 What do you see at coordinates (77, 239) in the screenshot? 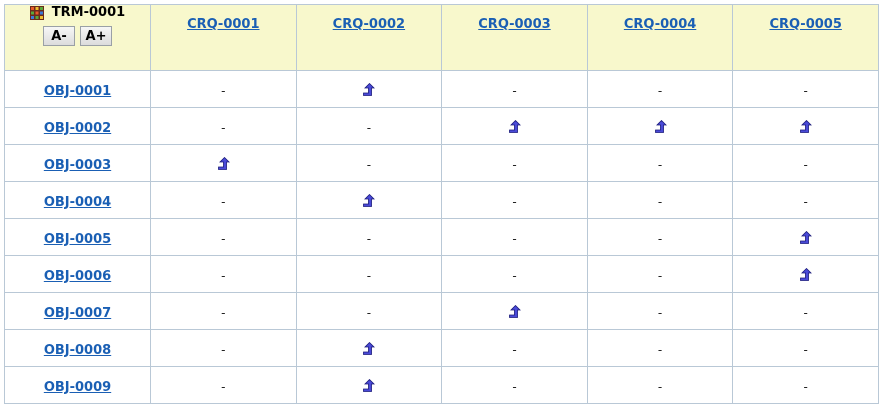
I see `row-header-link: OBJ-0005` at bounding box center [77, 239].